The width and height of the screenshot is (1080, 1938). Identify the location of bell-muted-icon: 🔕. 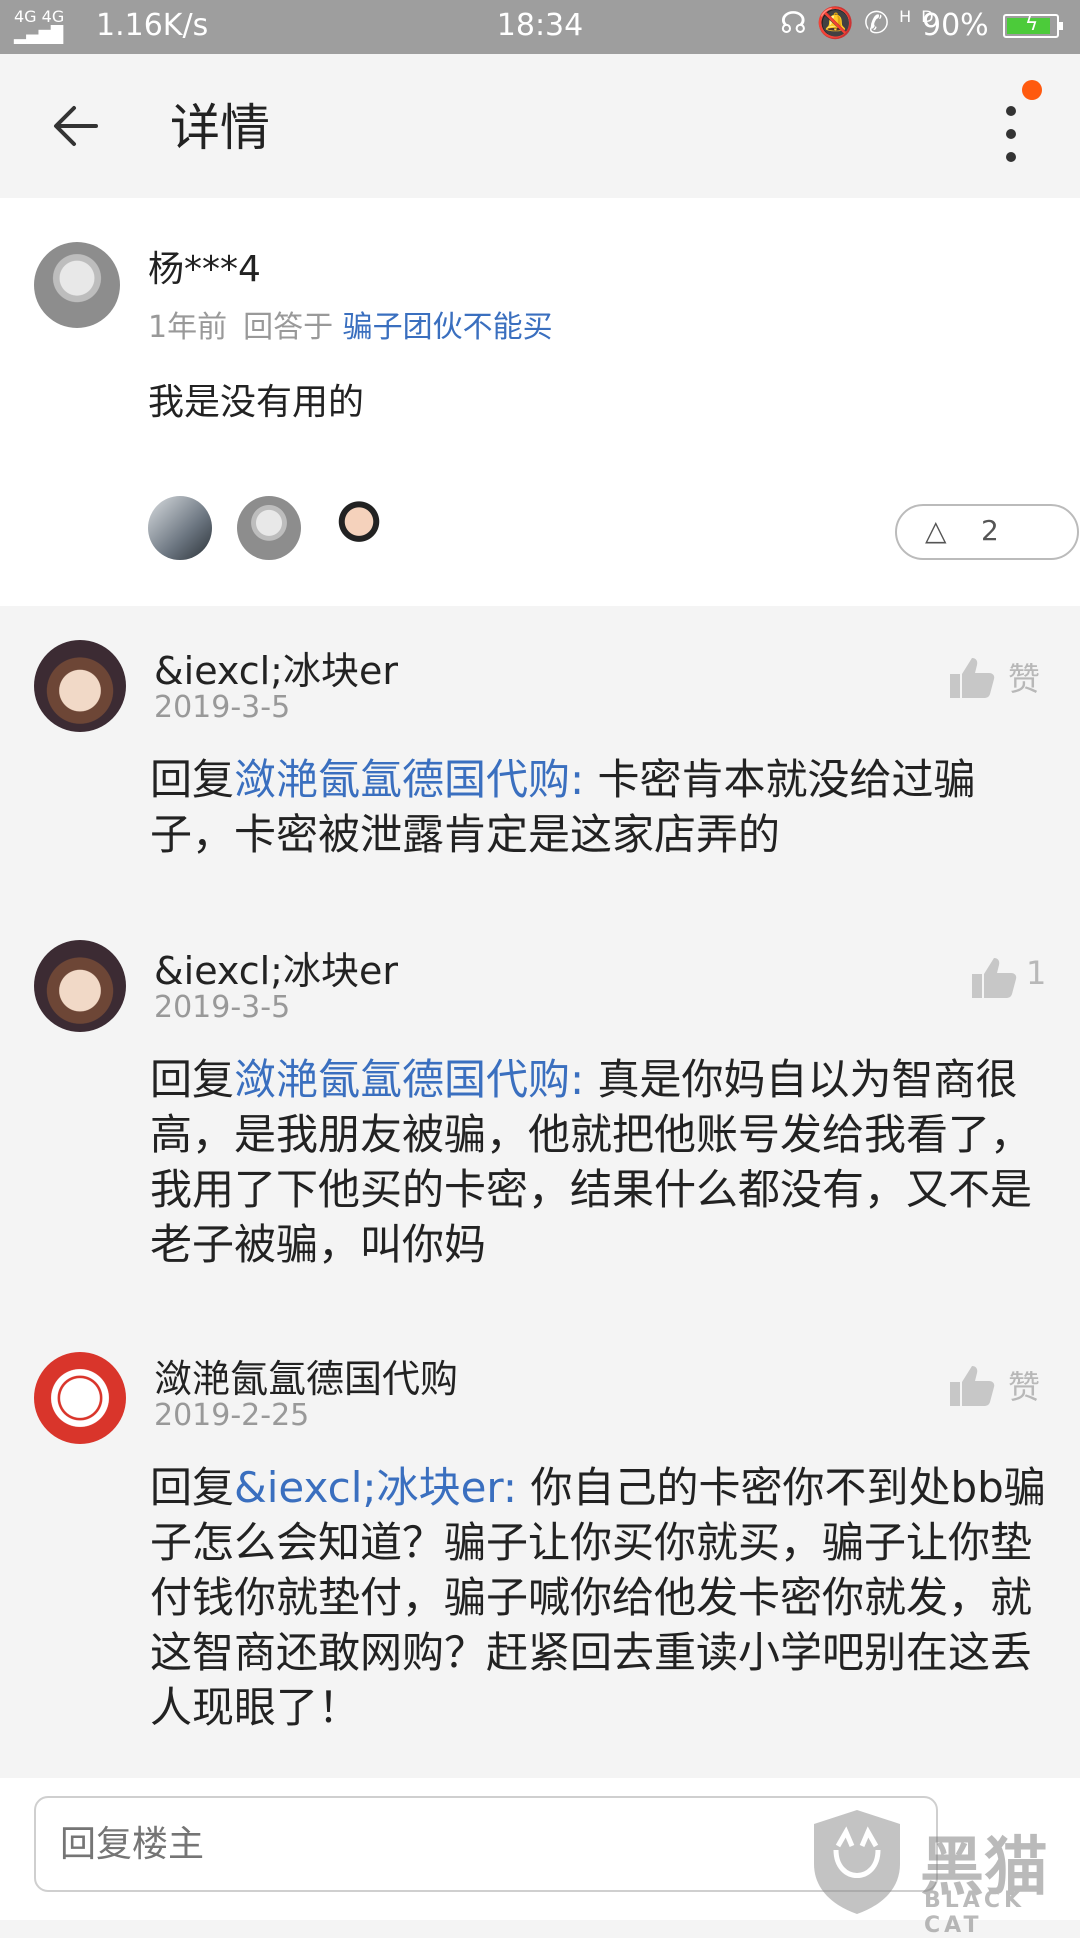
(840, 23).